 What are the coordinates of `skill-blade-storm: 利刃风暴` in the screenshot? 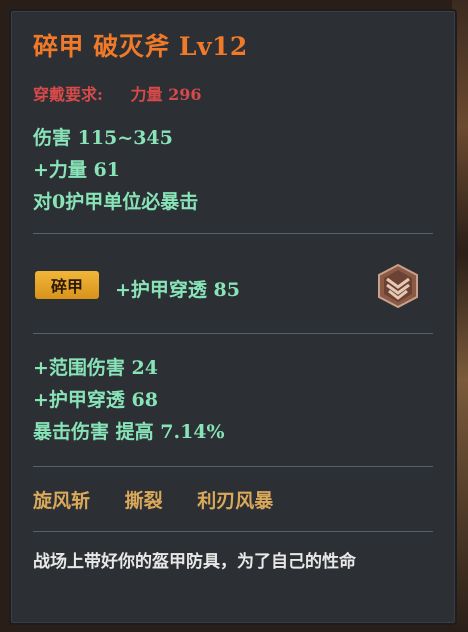 It's located at (235, 501).